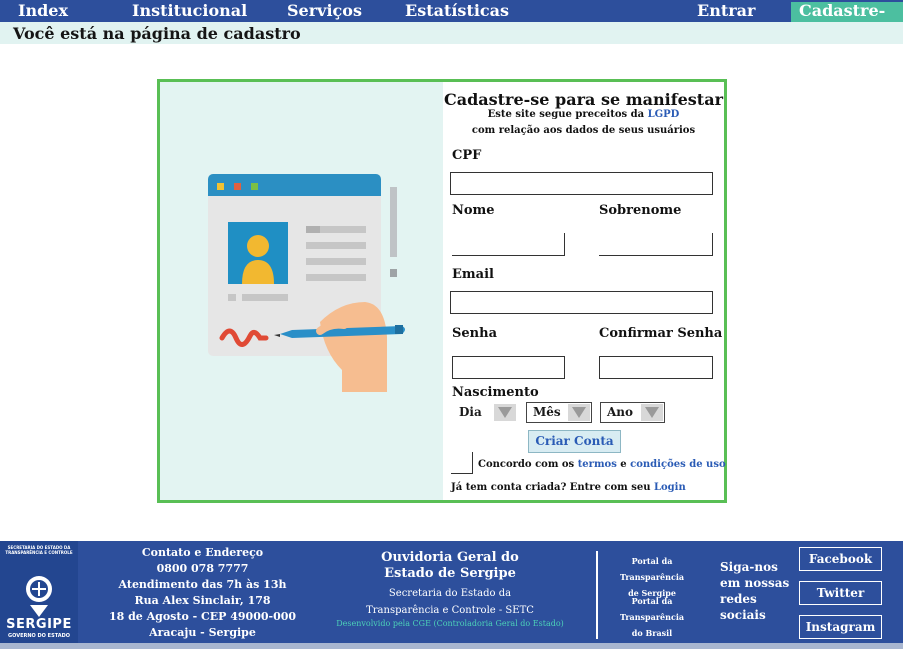  Describe the element at coordinates (840, 627) in the screenshot. I see `instagram-button: Instagram` at that location.